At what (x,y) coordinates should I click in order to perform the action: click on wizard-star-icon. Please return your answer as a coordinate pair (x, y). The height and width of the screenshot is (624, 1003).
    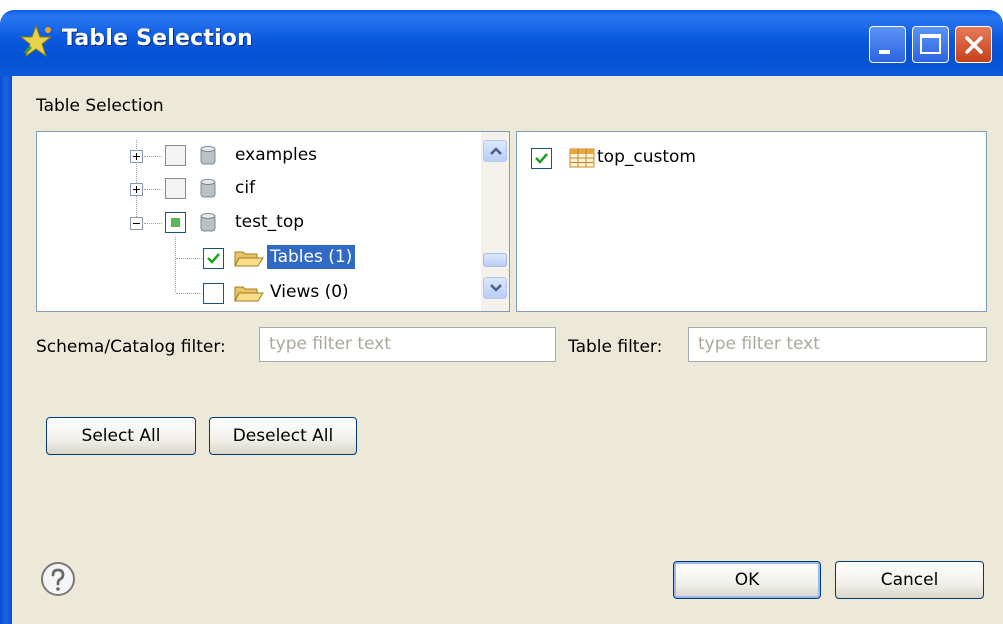
    Looking at the image, I should click on (36, 41).